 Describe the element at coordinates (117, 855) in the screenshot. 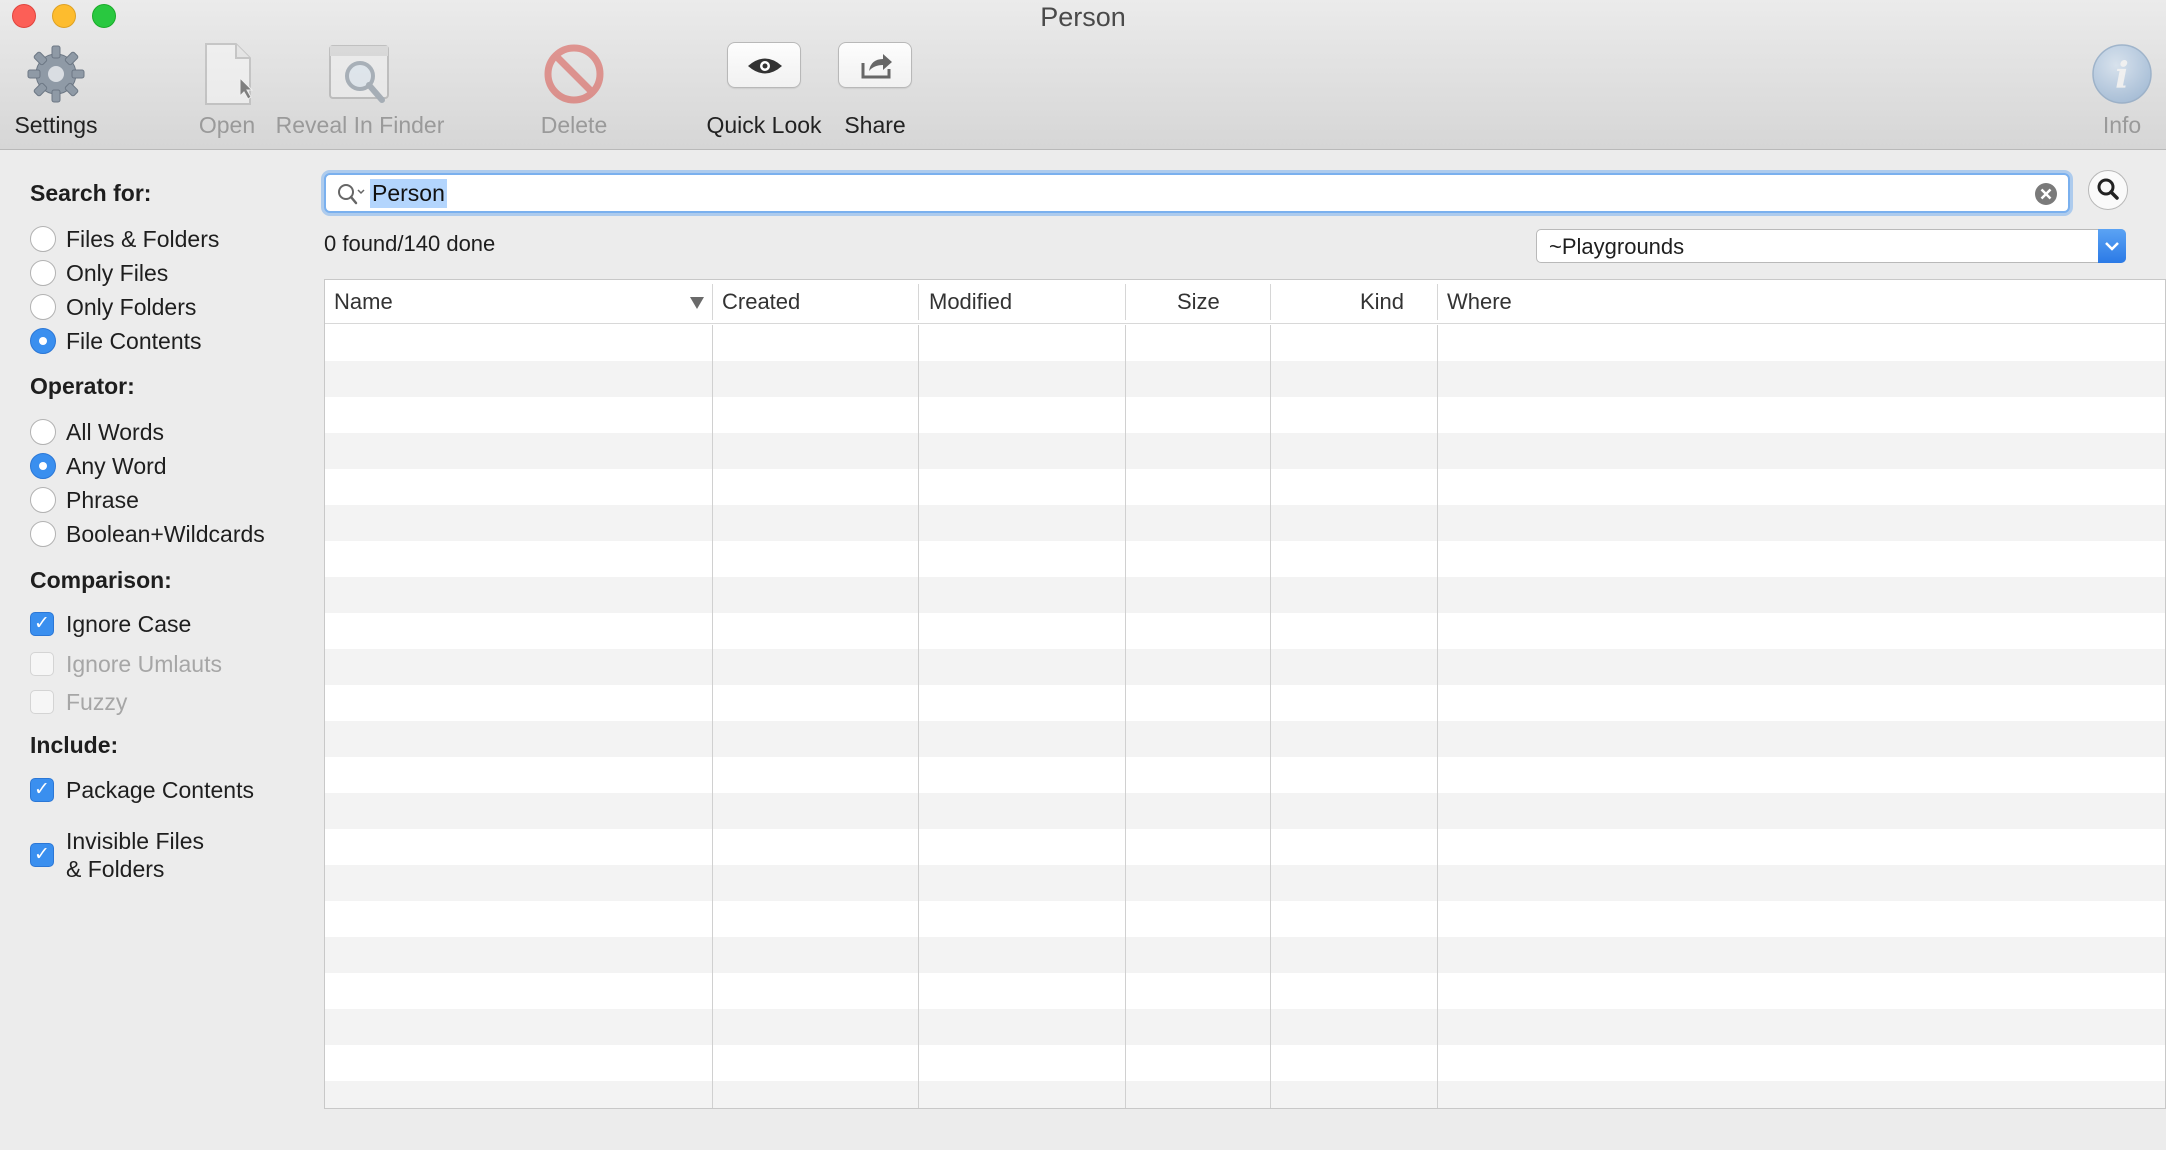

I see `checkbox-invisible-files: ✓ Invisible Files & Folders` at that location.